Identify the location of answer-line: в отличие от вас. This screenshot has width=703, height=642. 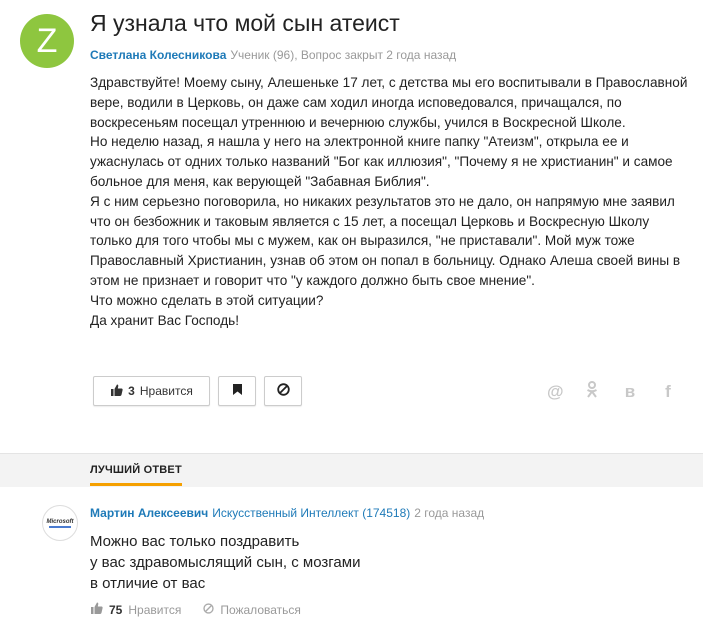
(148, 583).